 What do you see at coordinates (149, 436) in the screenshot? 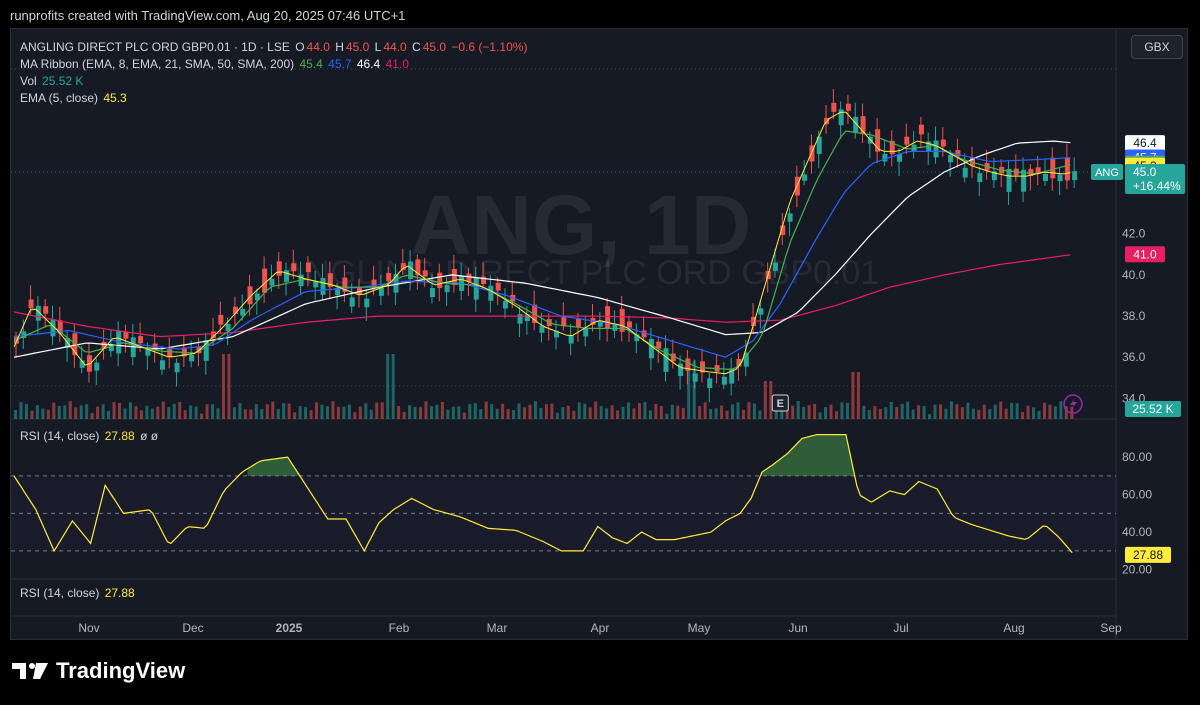
I see `rsi-extra: ø ø` at bounding box center [149, 436].